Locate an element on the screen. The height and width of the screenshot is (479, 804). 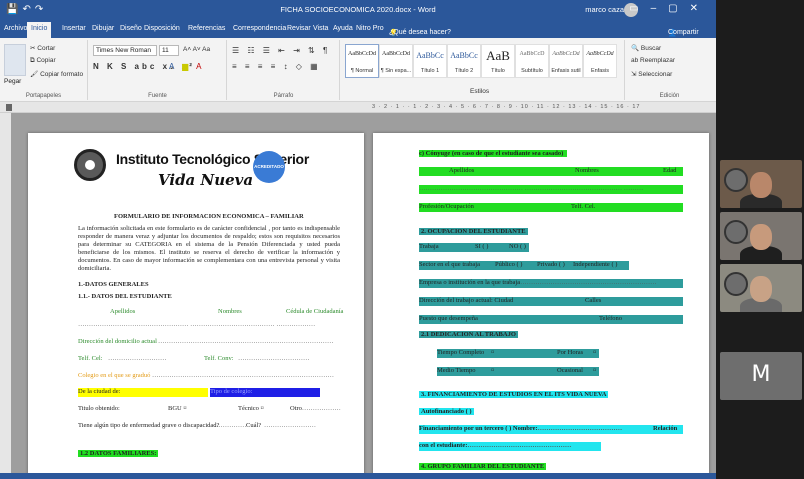
tab-ayuda: Ayuda is located at coordinates (343, 28).